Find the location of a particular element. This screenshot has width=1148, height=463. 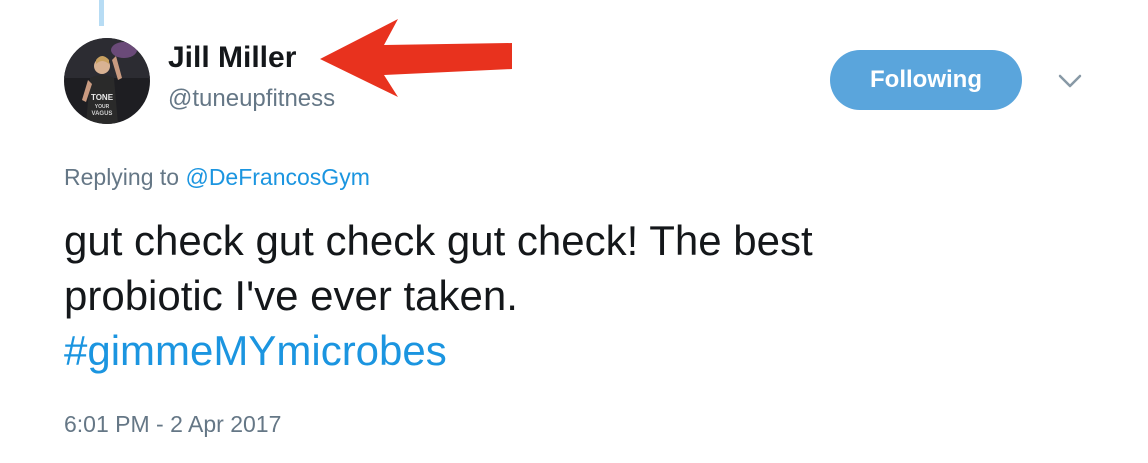

avatar-shirt-text-3: VAGUS is located at coordinates (102, 114).